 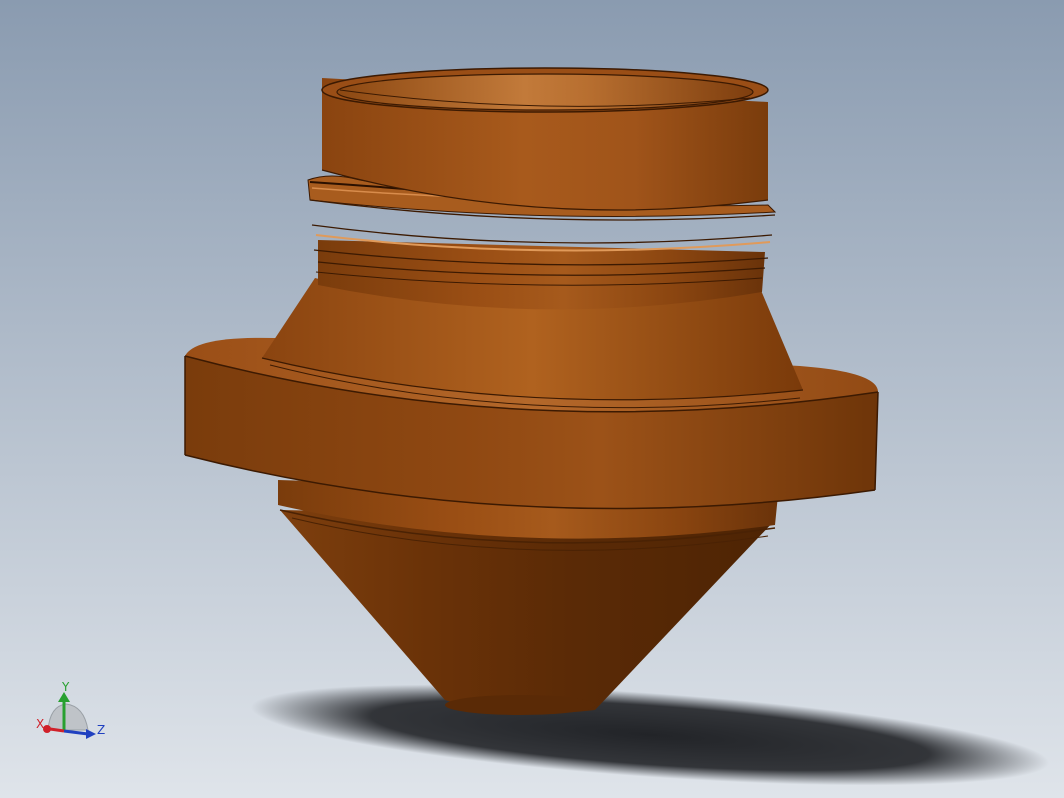 I want to click on triad-x-label: X, so click(x=40, y=724).